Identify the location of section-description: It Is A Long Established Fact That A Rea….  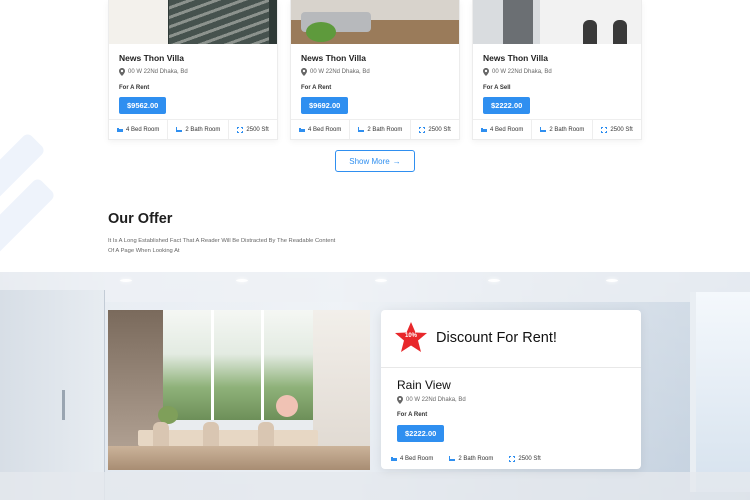
(222, 246).